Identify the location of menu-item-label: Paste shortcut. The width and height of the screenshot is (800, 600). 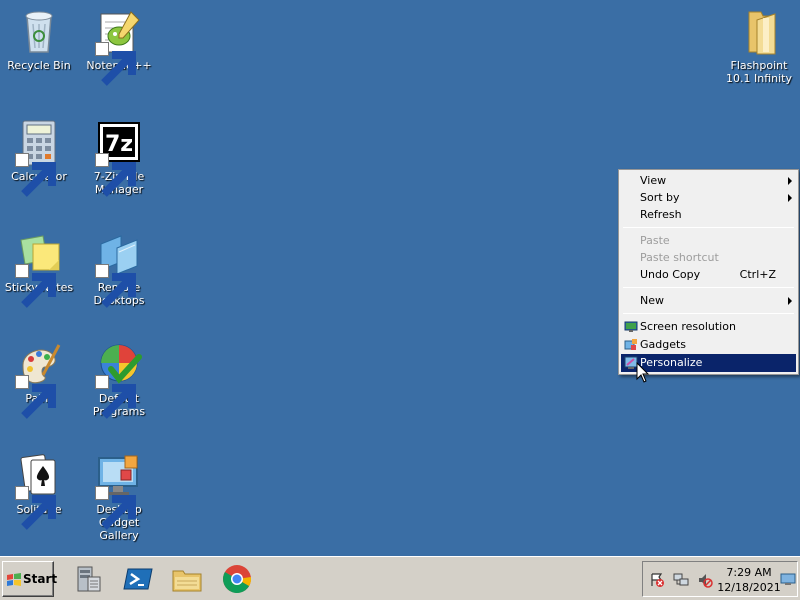
(679, 257).